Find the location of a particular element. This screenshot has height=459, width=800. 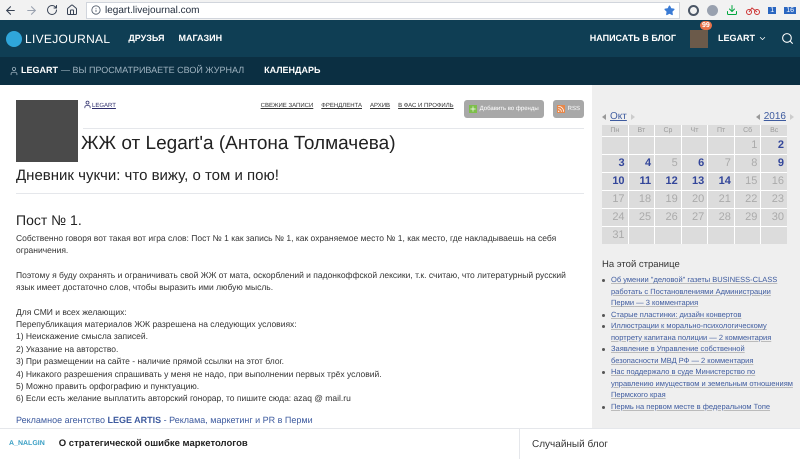

logo-text: LIVEJOURNAL is located at coordinates (67, 39).